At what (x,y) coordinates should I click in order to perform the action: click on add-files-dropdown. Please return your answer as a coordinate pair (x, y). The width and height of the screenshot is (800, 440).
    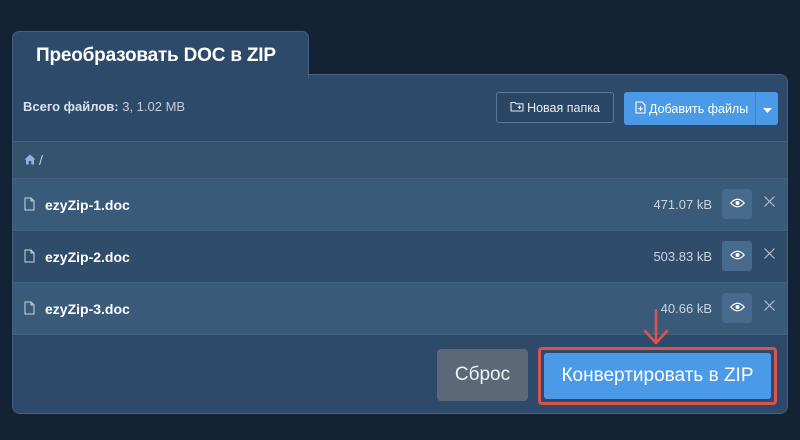
    Looking at the image, I should click on (766, 108).